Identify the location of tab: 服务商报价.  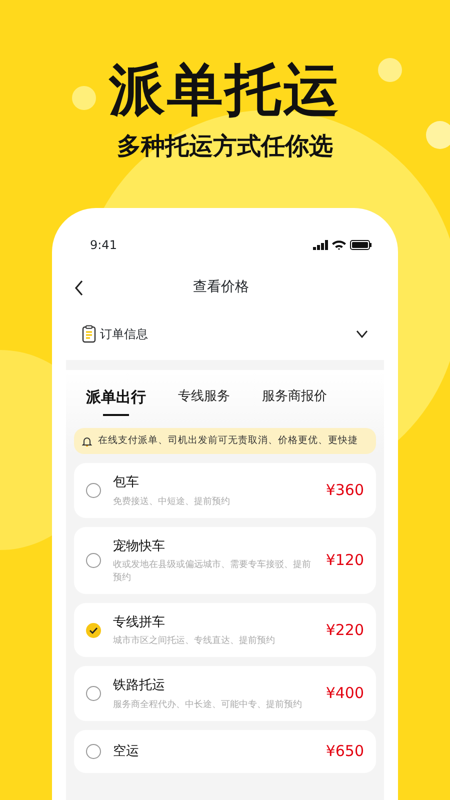
(294, 401).